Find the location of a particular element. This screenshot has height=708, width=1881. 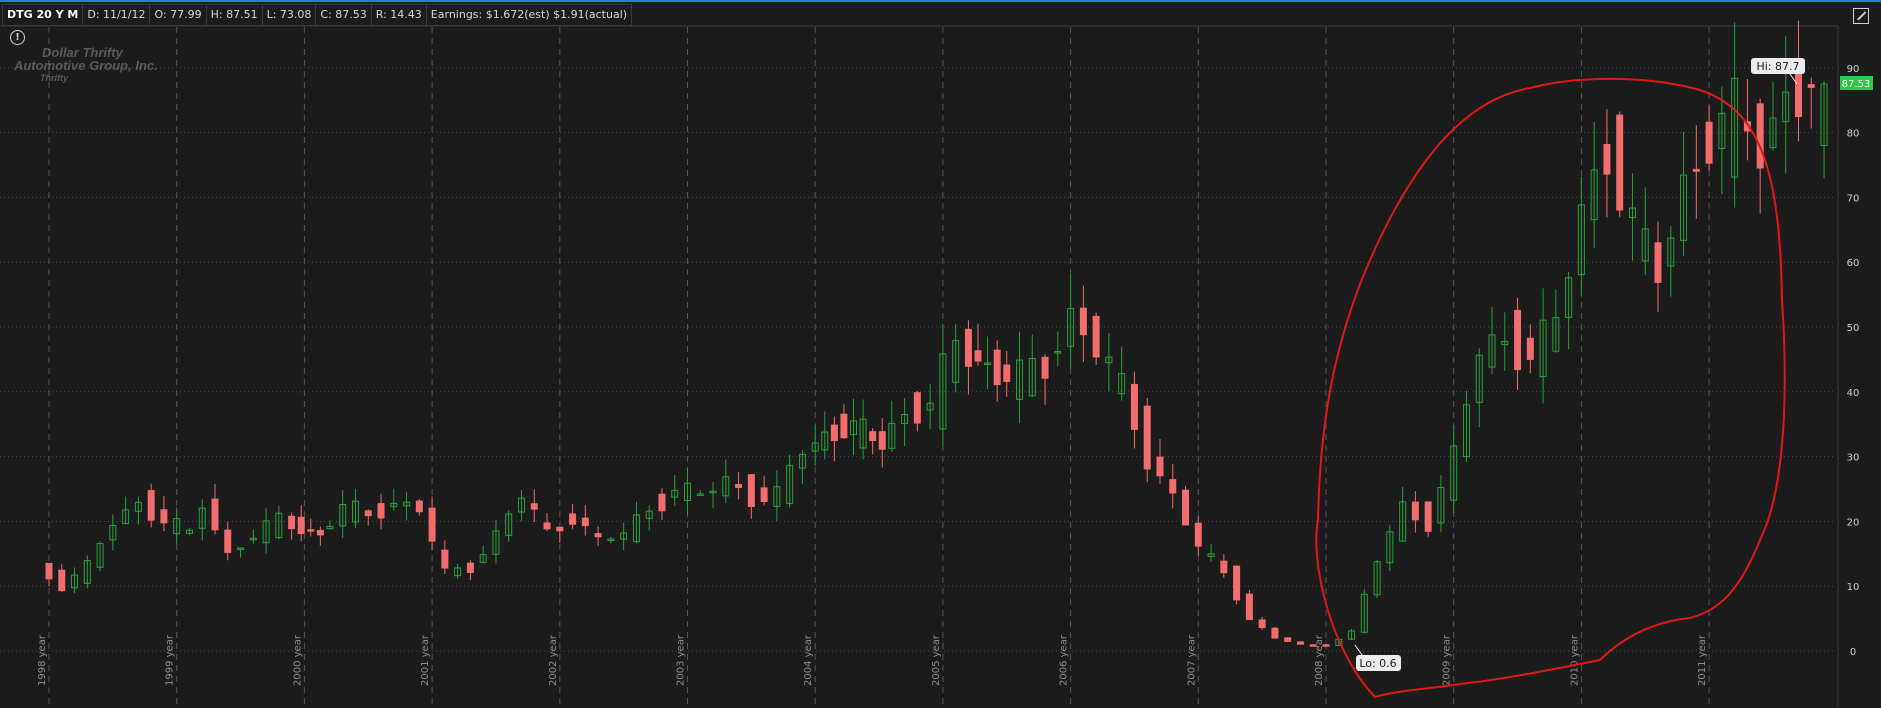

year-label-2009-year: 2009 year is located at coordinates (1447, 660).